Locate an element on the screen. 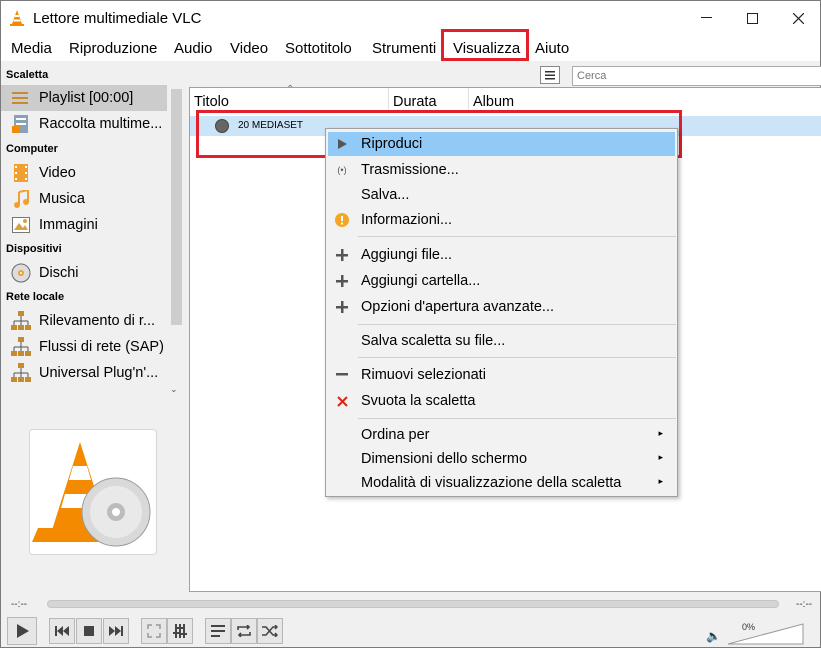 The height and width of the screenshot is (648, 821). toggle-playlist-button is located at coordinates (218, 631).